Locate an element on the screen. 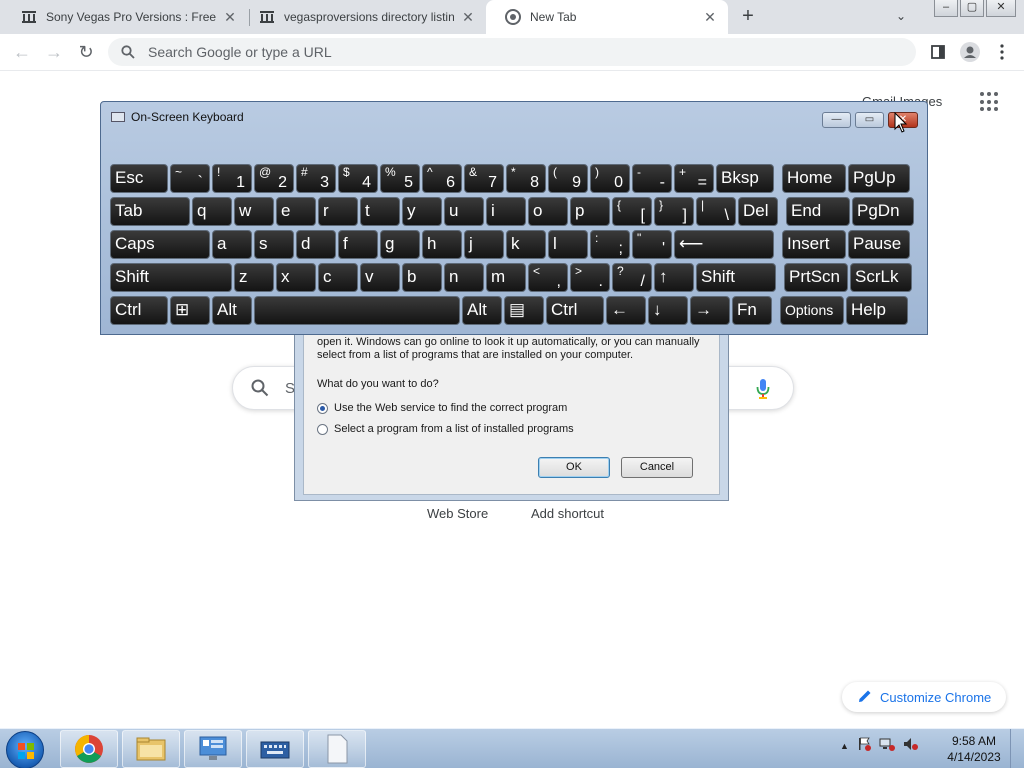 Image resolution: width=1024 pixels, height=768 pixels. osk-key: ScrLk is located at coordinates (881, 277).